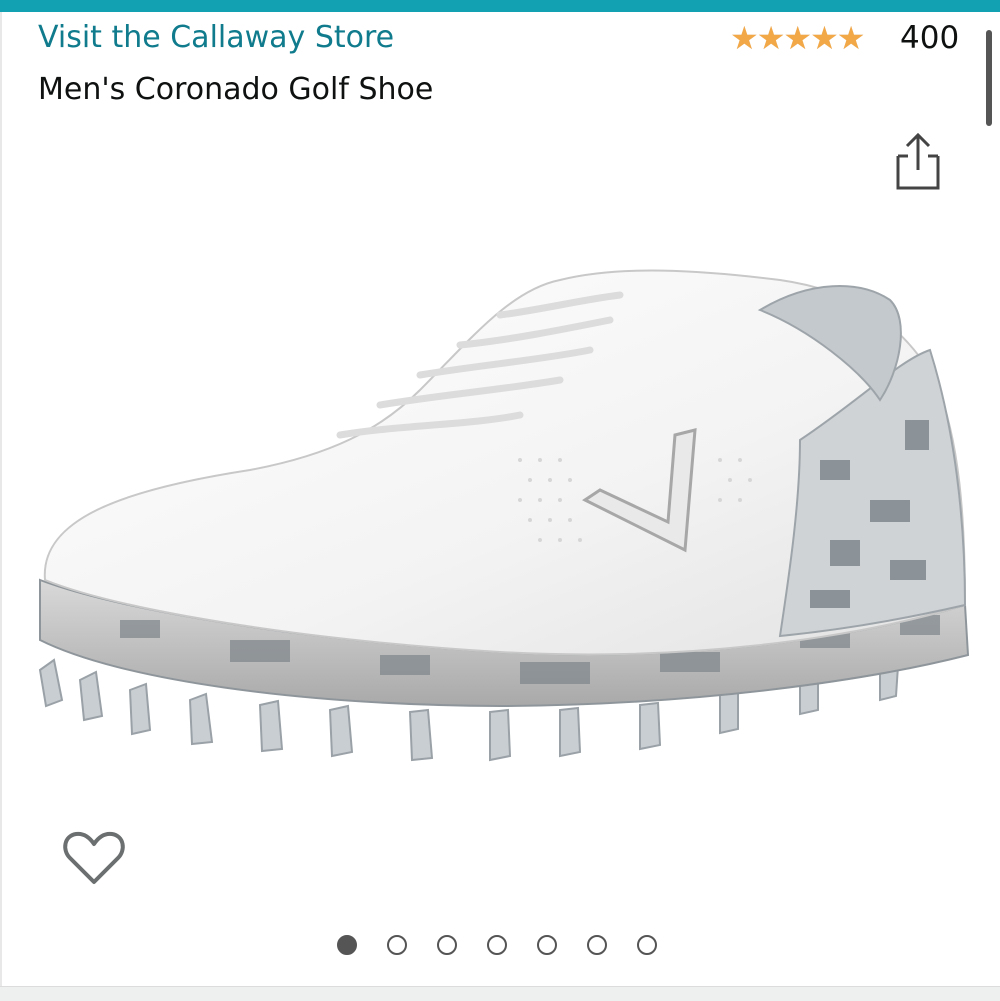  I want to click on star-rating: ★★★★★ ★★★★★, so click(810, 38).